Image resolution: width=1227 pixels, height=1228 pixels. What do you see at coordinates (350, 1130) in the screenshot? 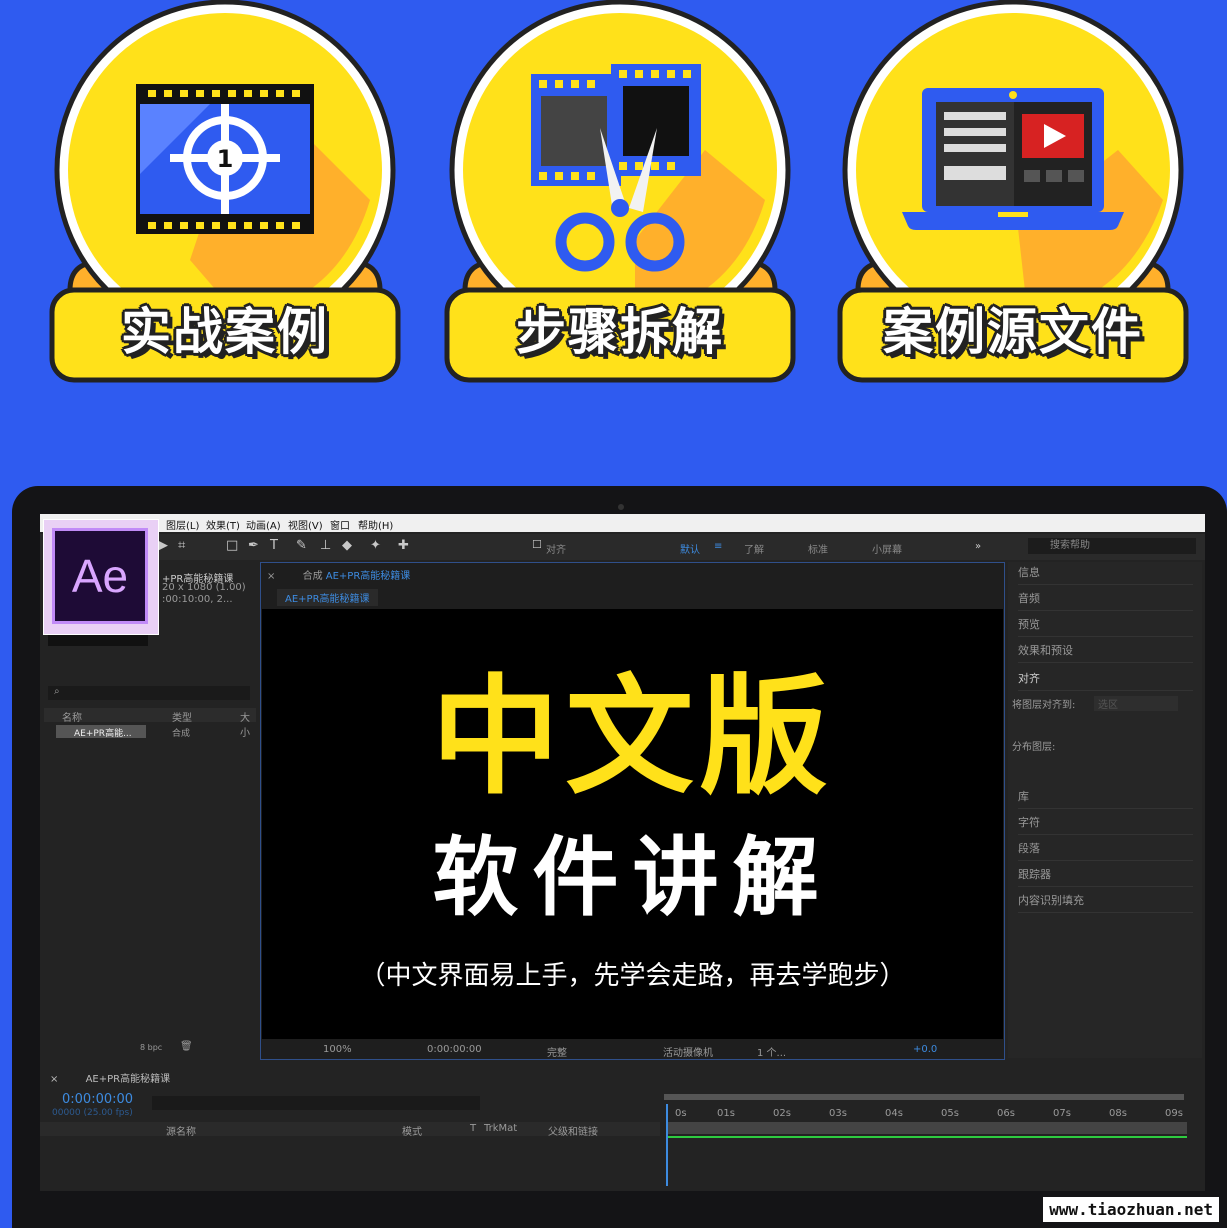
I see `timeline-columns: 源名称 模式 T TrkMat 父级和链接` at bounding box center [350, 1130].